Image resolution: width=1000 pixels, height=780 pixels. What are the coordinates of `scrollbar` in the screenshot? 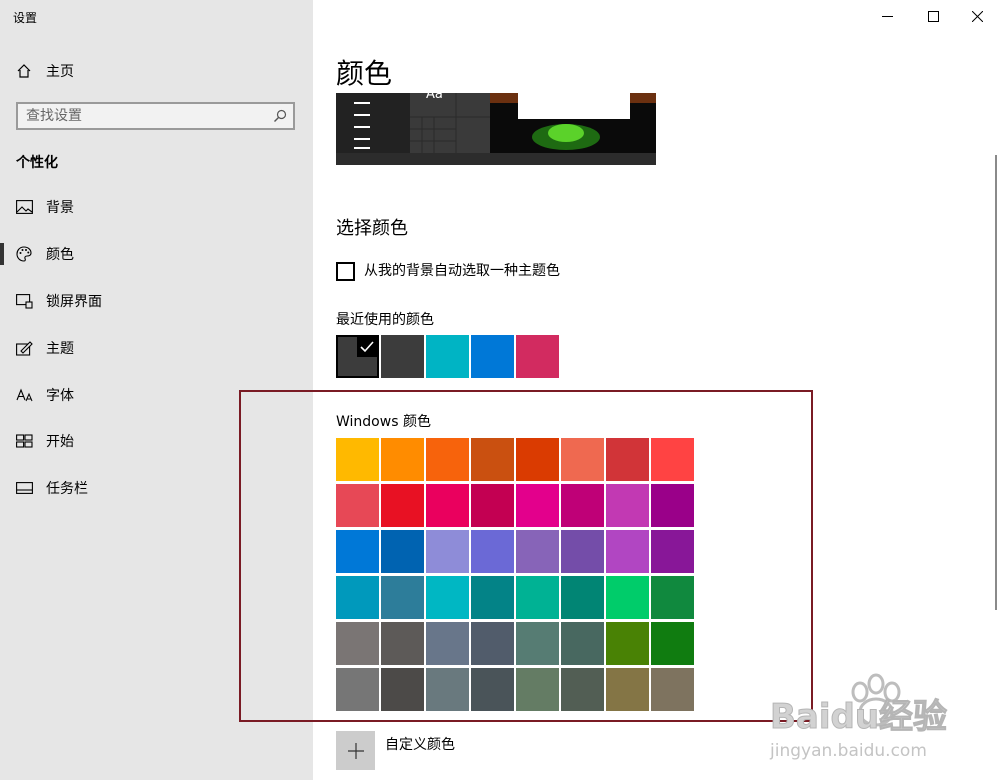 It's located at (996, 382).